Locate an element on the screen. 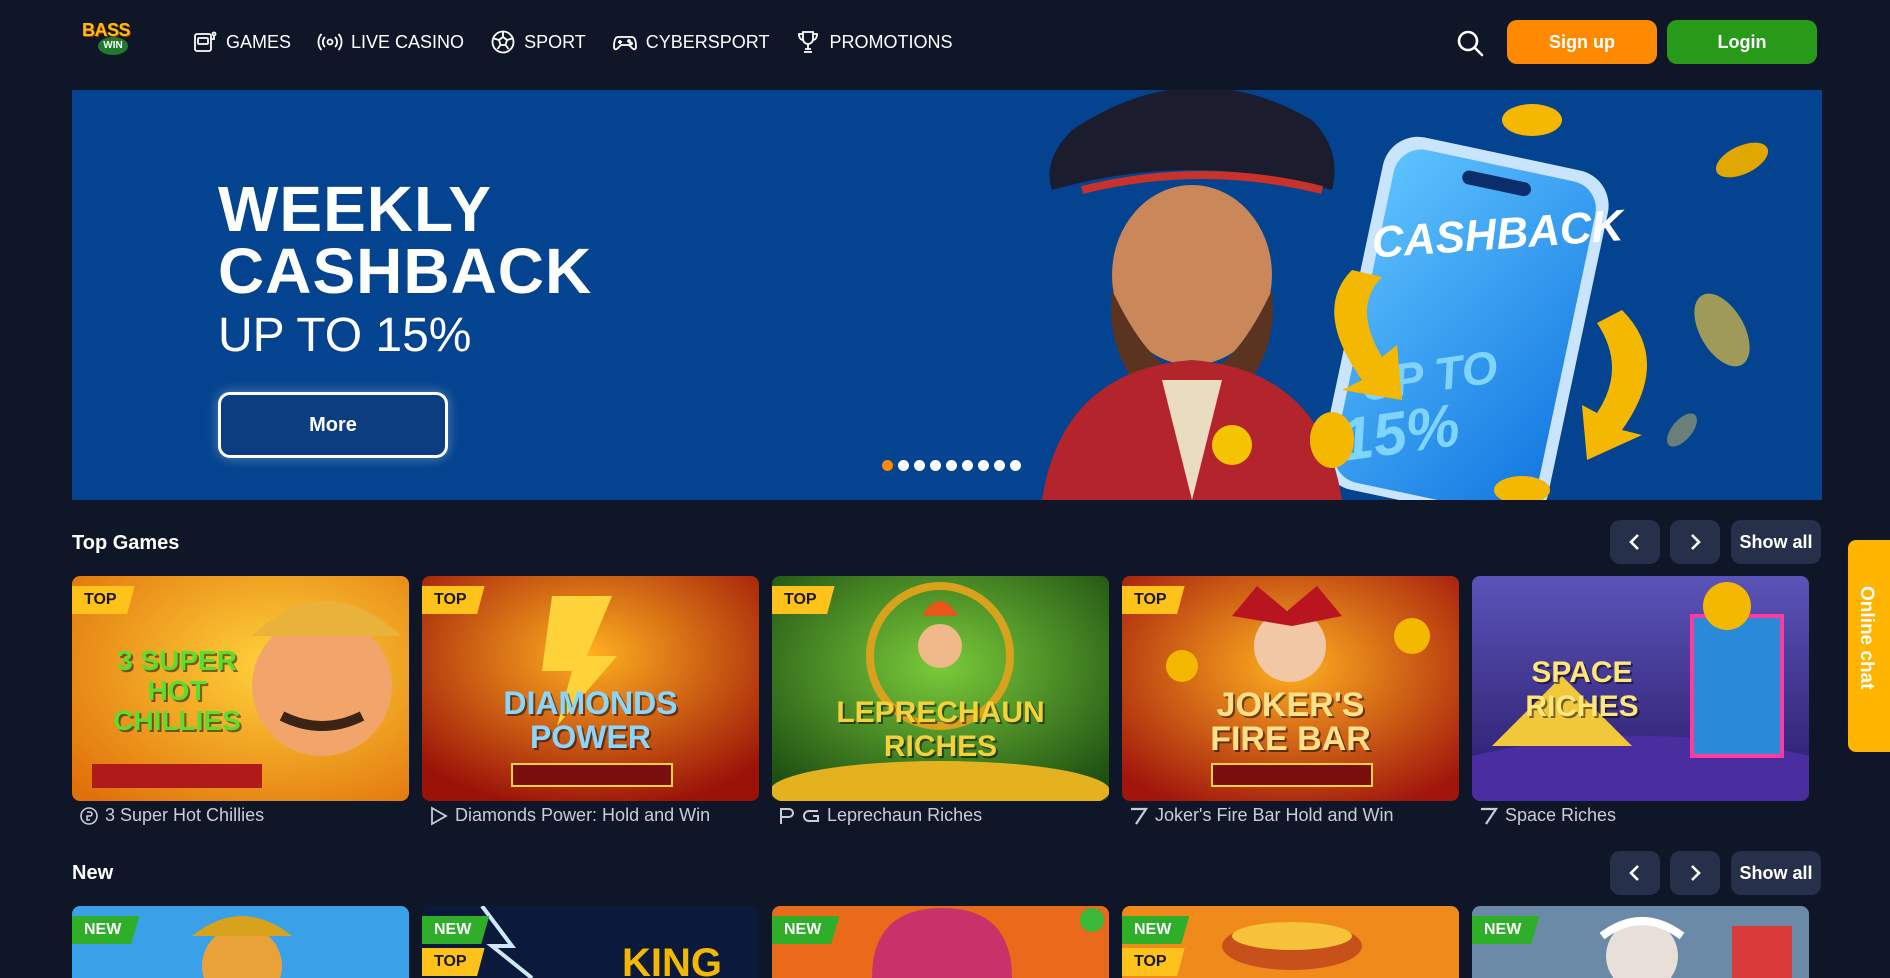 The height and width of the screenshot is (978, 1890). online-chat-button: Online chat is located at coordinates (1869, 646).